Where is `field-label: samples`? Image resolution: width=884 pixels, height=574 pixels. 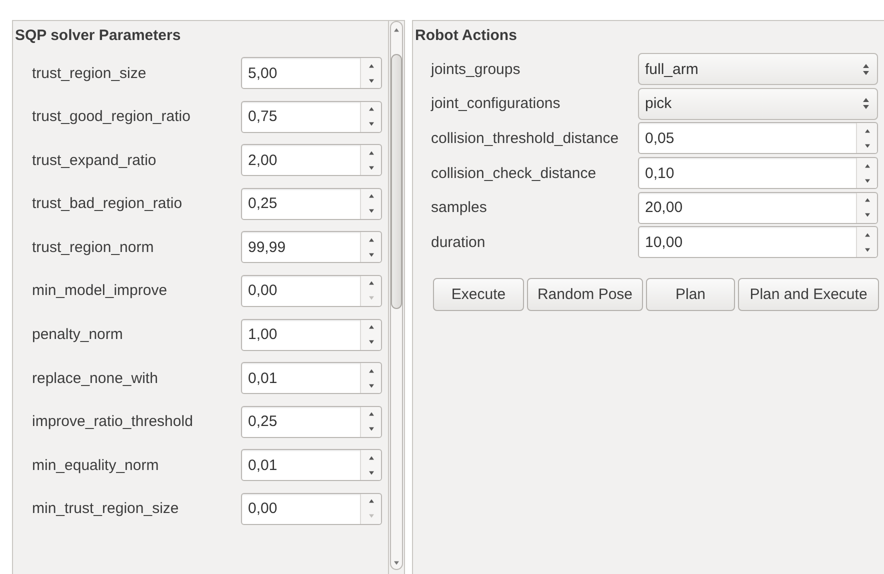 field-label: samples is located at coordinates (459, 207).